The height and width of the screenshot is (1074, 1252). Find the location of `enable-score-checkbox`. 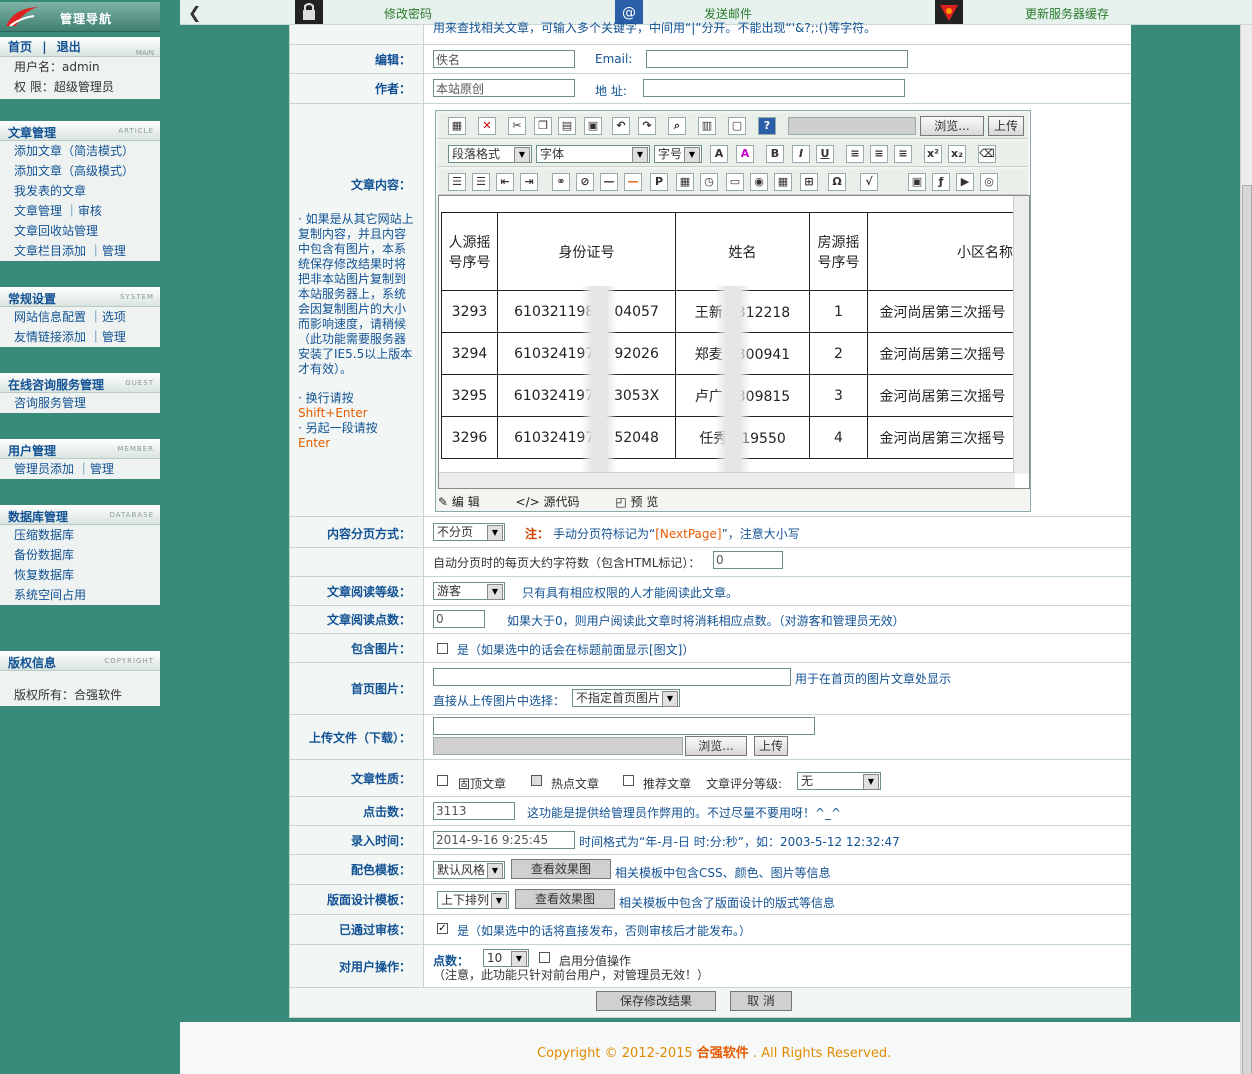

enable-score-checkbox is located at coordinates (544, 957).